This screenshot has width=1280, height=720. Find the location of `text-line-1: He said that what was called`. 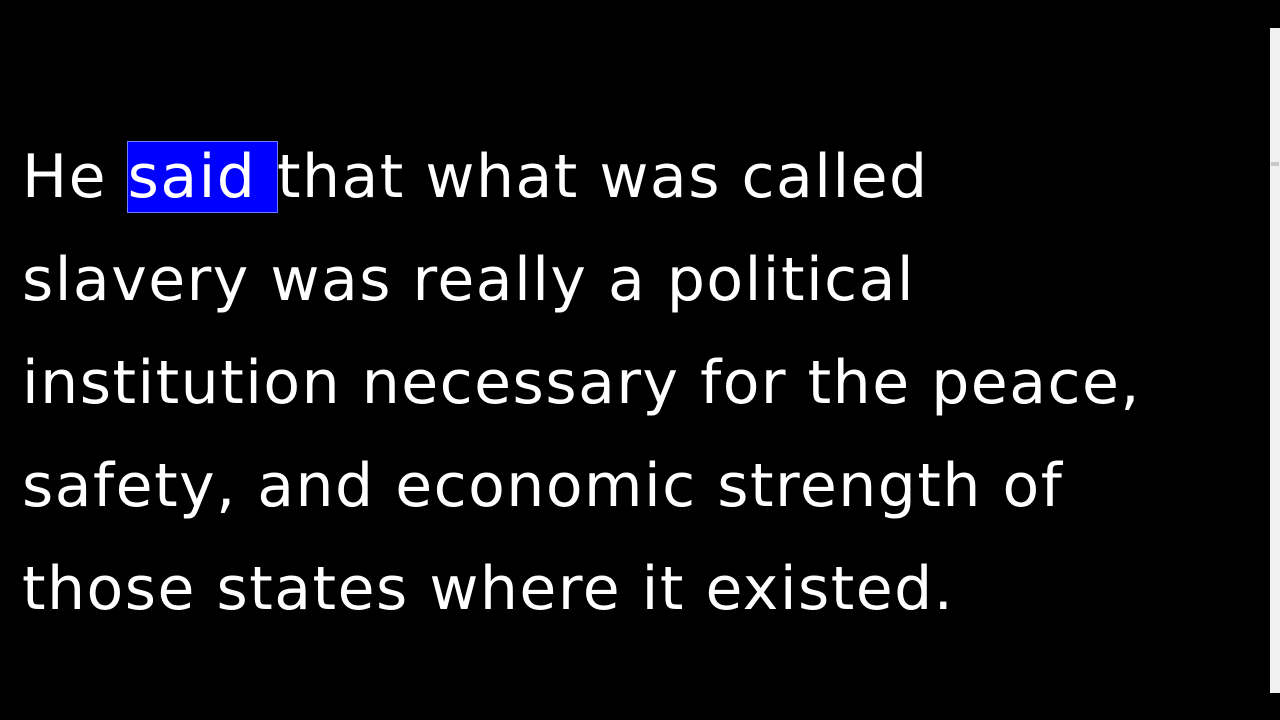

text-line-1: He said that what was called is located at coordinates (642, 177).